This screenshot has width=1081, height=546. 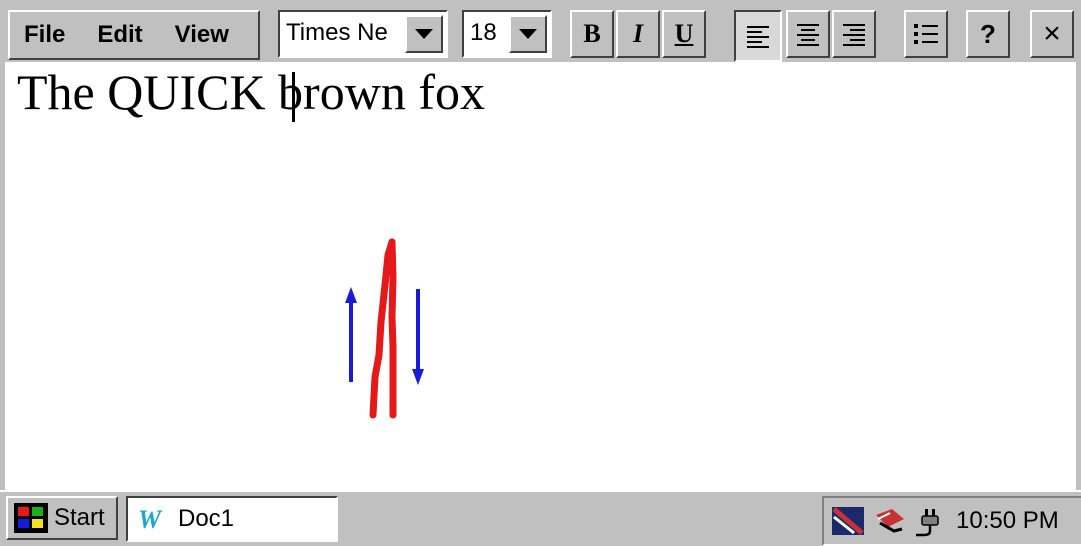 I want to click on gesture-annotation, so click(x=384, y=328).